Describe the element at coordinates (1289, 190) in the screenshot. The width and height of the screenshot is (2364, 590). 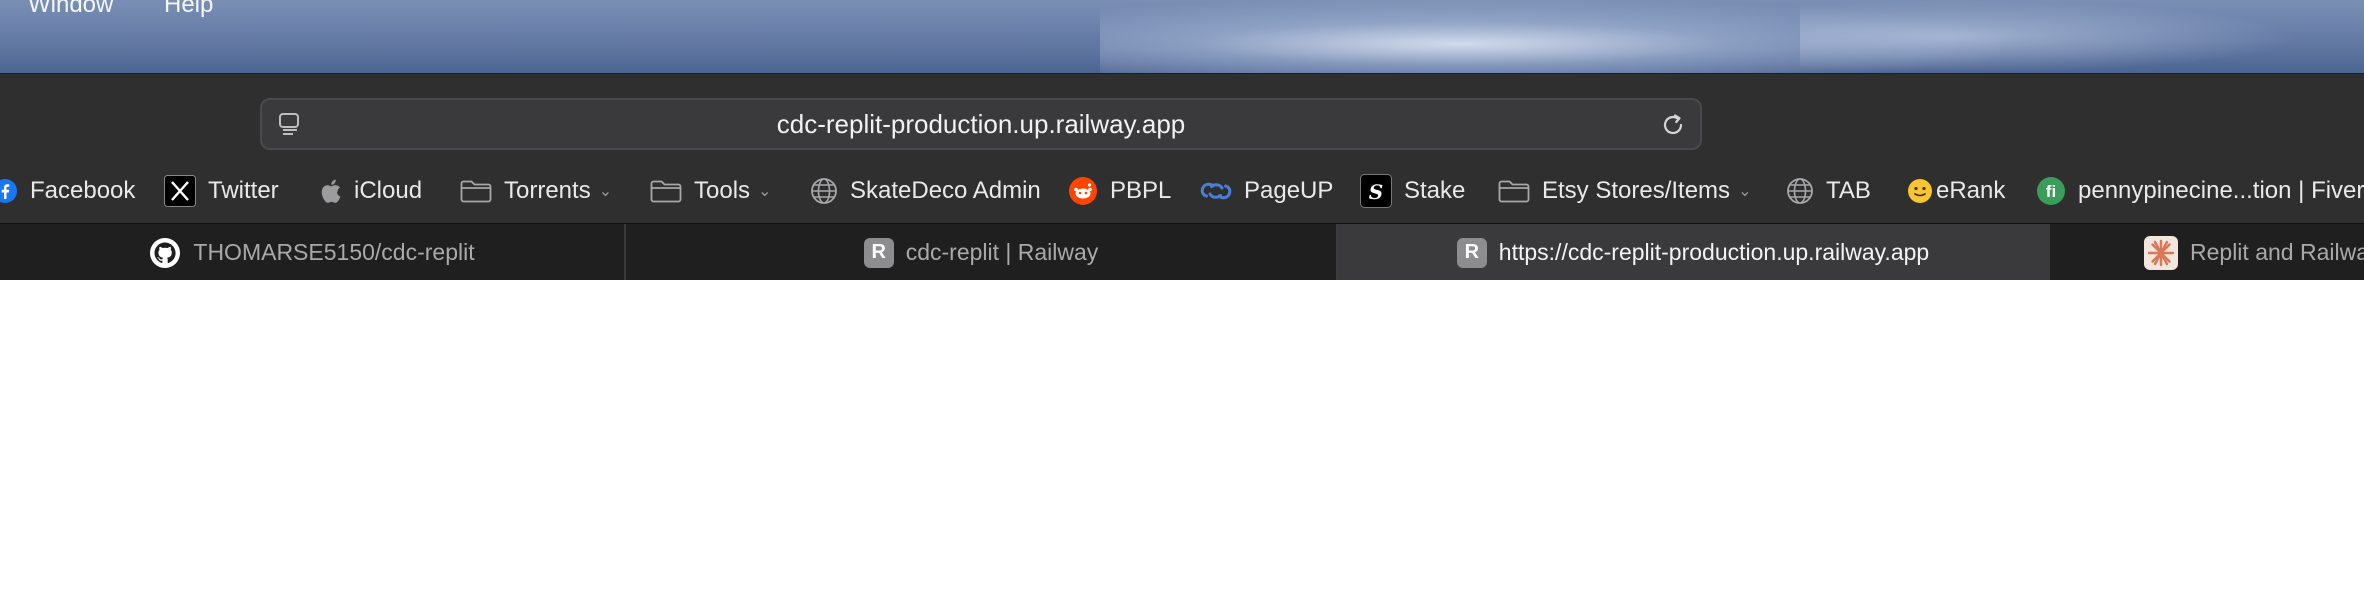
I see `bookmark-label: PageUP` at that location.